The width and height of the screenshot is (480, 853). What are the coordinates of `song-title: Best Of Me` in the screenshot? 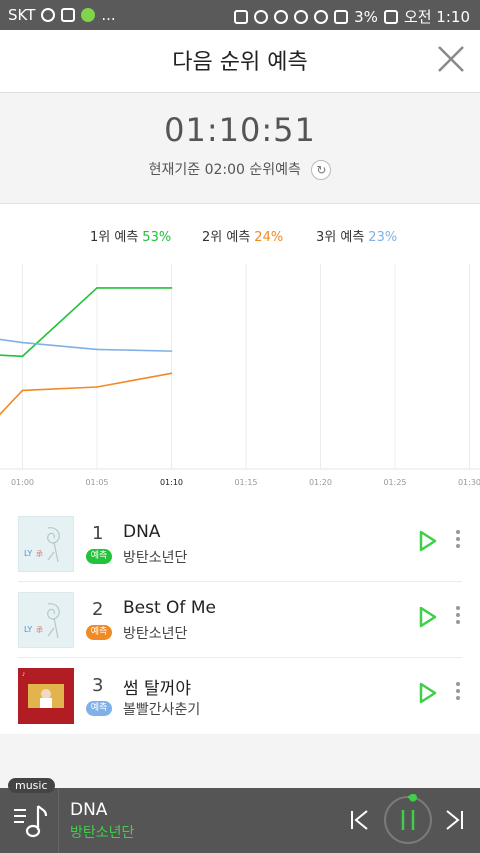 It's located at (169, 608).